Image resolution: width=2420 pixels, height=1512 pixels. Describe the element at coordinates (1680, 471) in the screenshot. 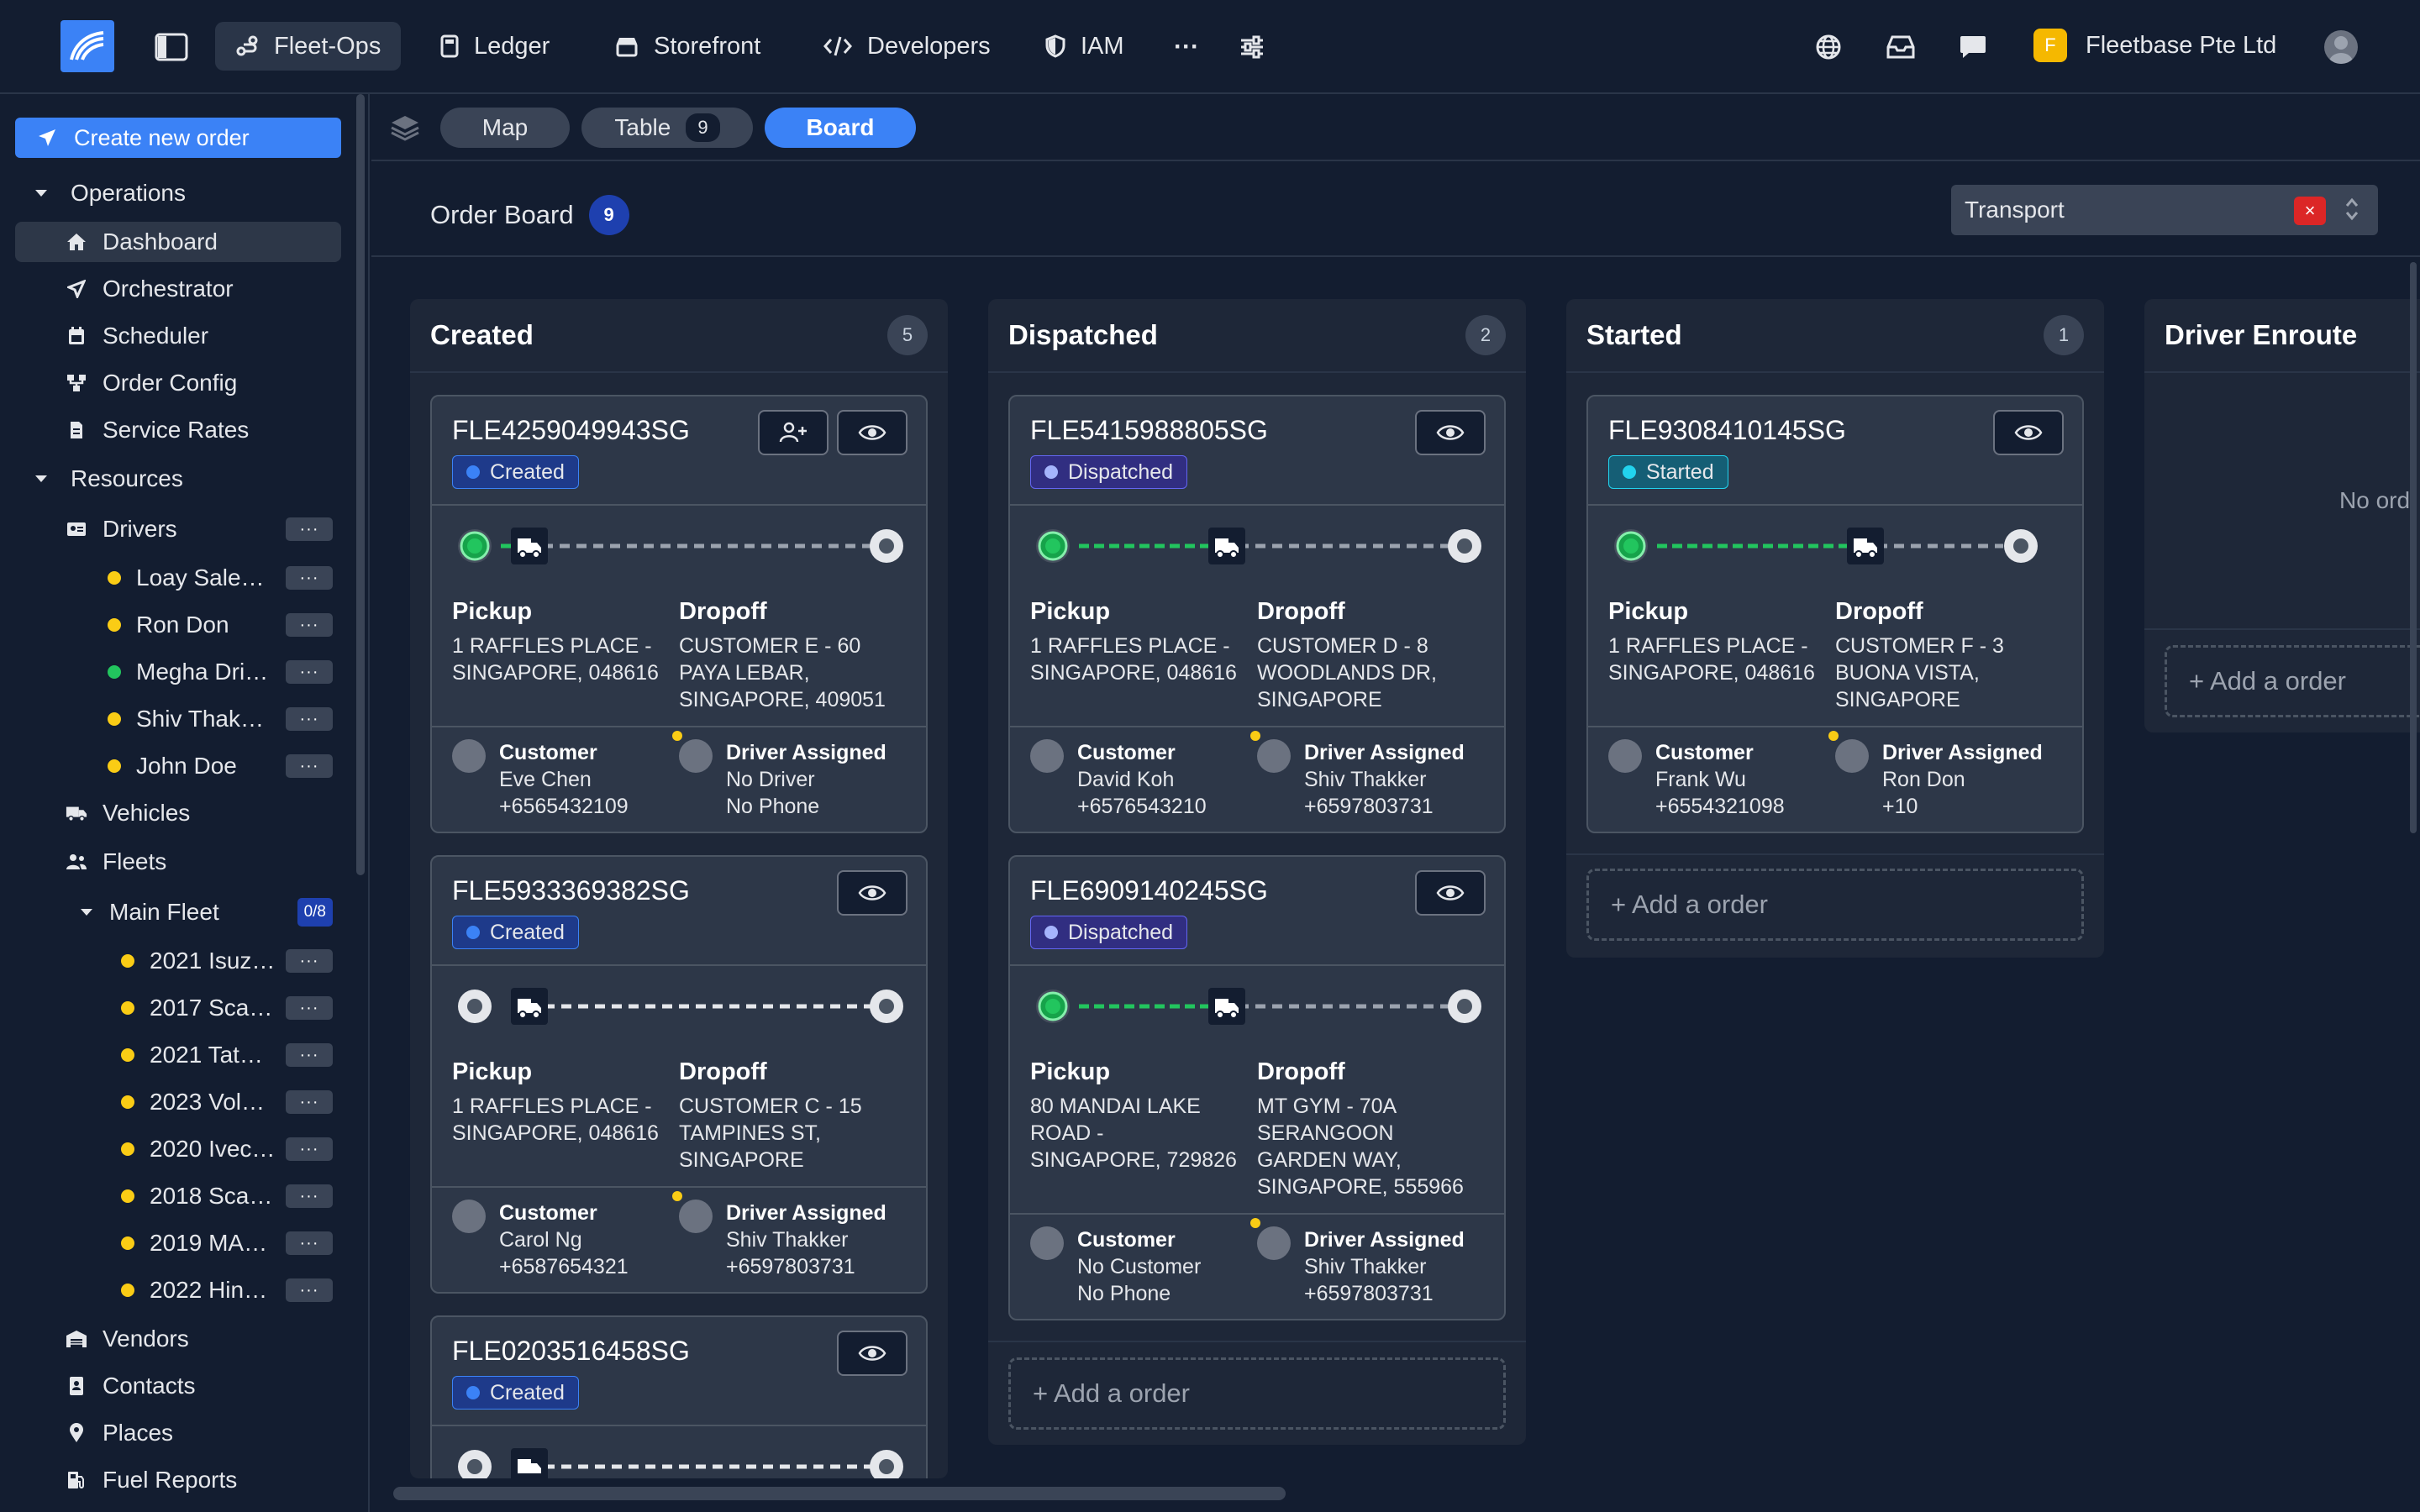

I see `status-label: Started` at that location.